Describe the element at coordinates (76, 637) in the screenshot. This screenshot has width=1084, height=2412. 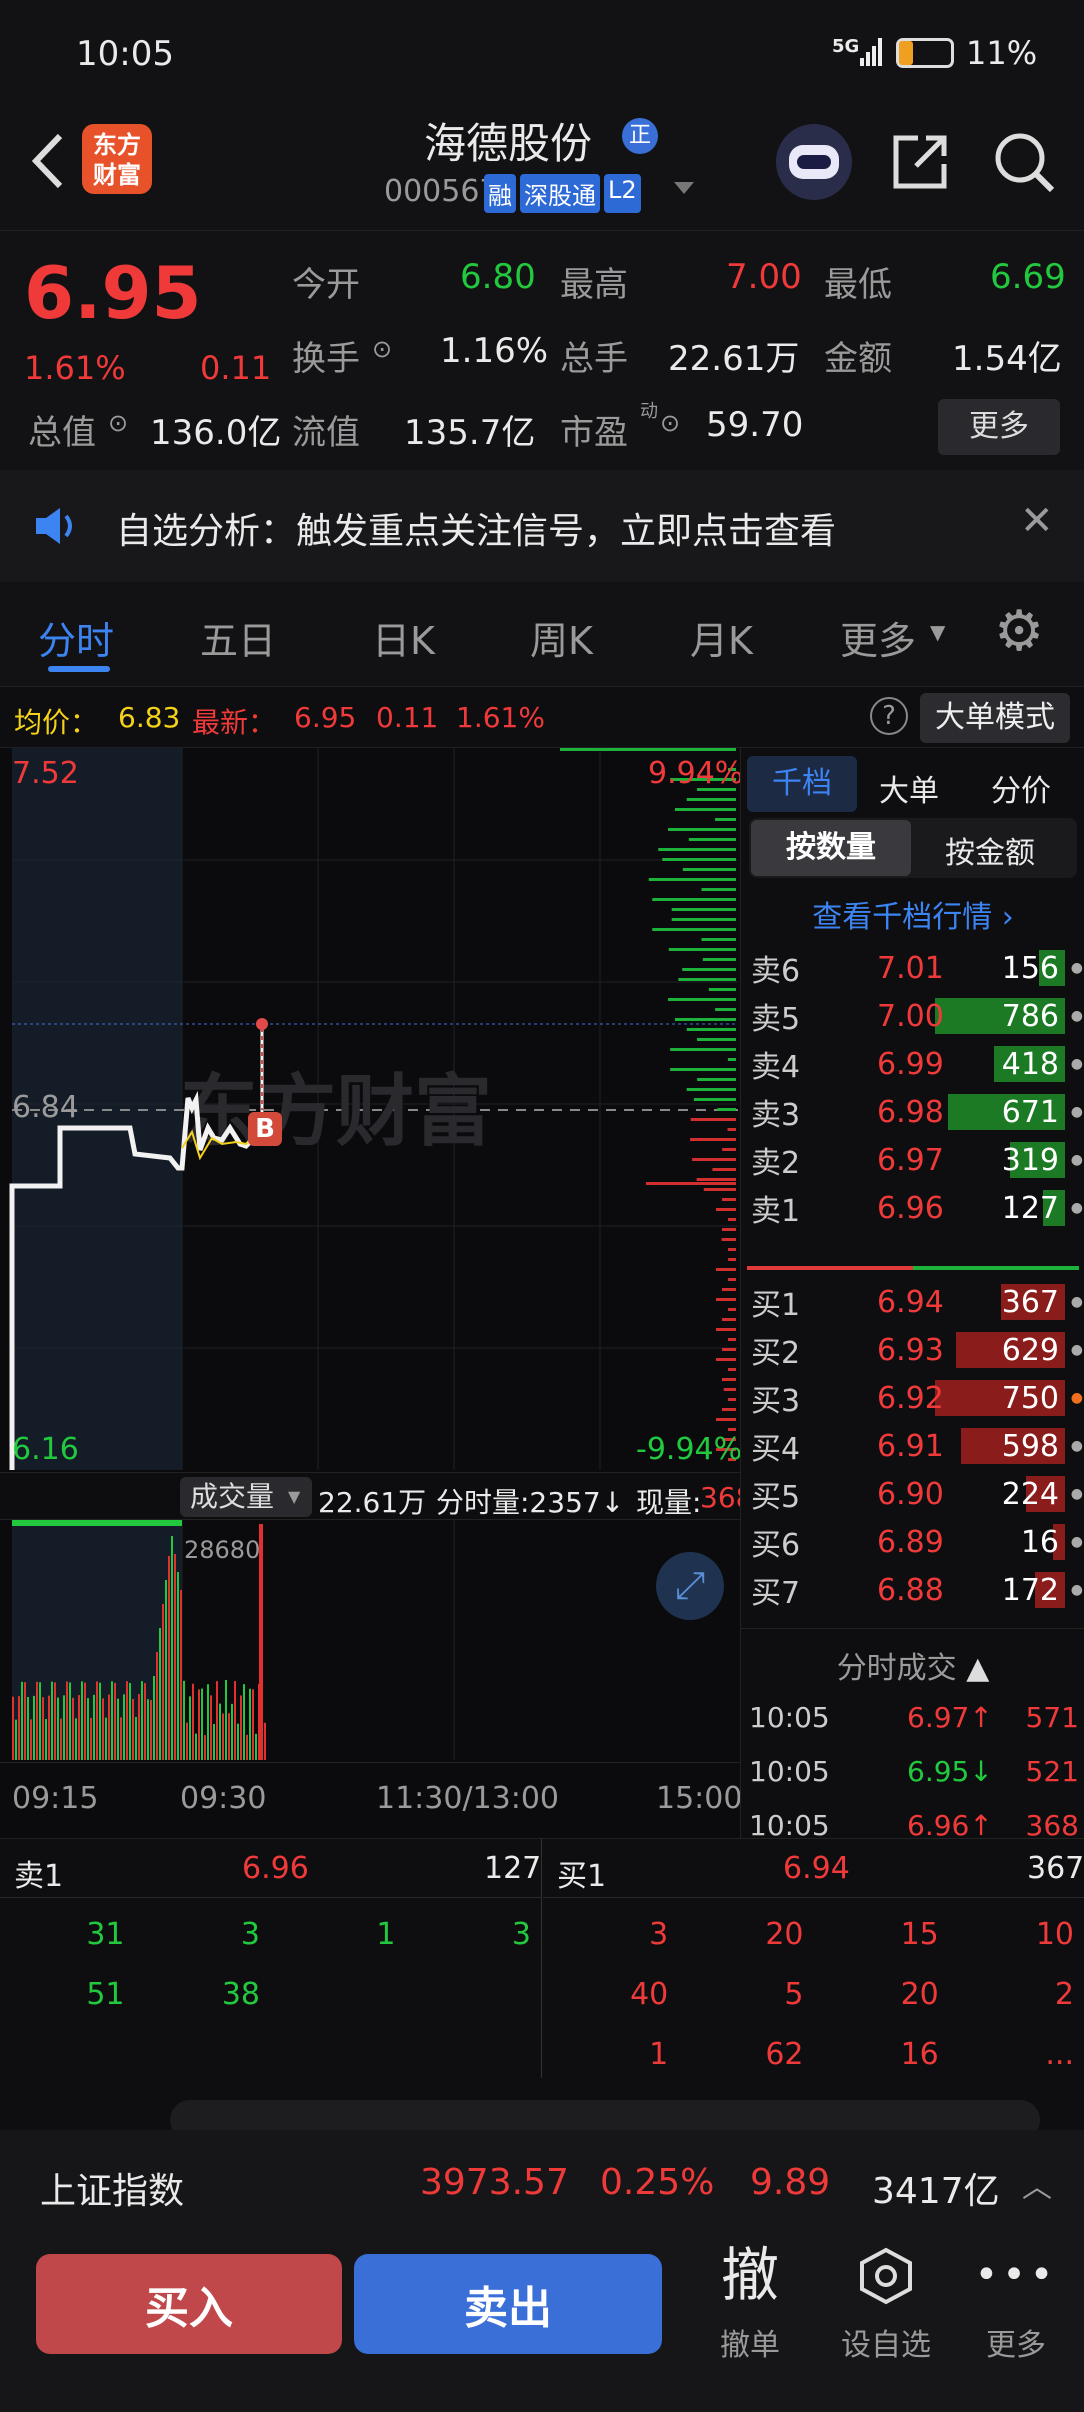
I see `tab-intraday: 分时` at that location.